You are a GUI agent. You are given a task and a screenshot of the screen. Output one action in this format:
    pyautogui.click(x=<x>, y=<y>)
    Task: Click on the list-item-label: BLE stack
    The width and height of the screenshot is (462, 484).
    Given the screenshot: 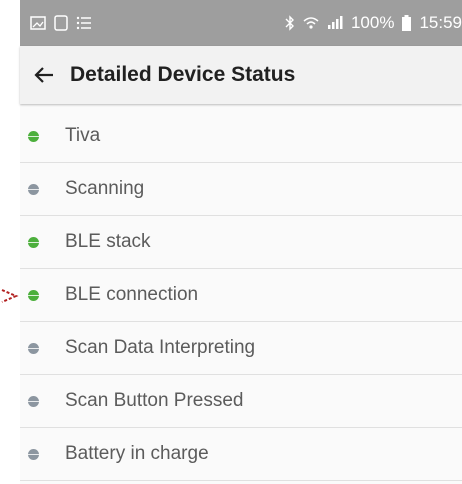 What is the action you would take?
    pyautogui.click(x=108, y=241)
    